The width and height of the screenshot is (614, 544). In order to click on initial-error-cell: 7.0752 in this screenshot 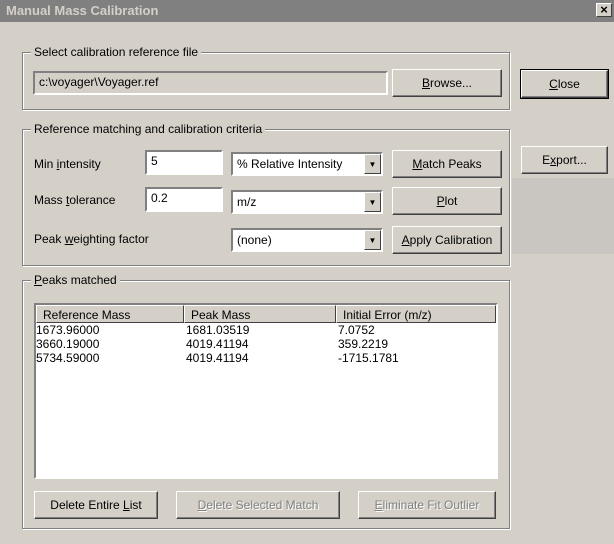, I will do `click(356, 330)`.